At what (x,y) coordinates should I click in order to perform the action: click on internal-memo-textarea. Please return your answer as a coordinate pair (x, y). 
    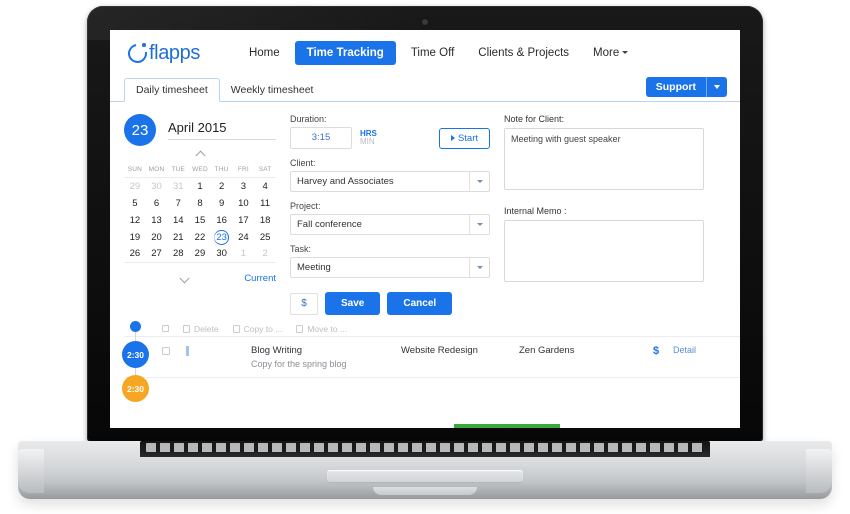
    Looking at the image, I should click on (604, 251).